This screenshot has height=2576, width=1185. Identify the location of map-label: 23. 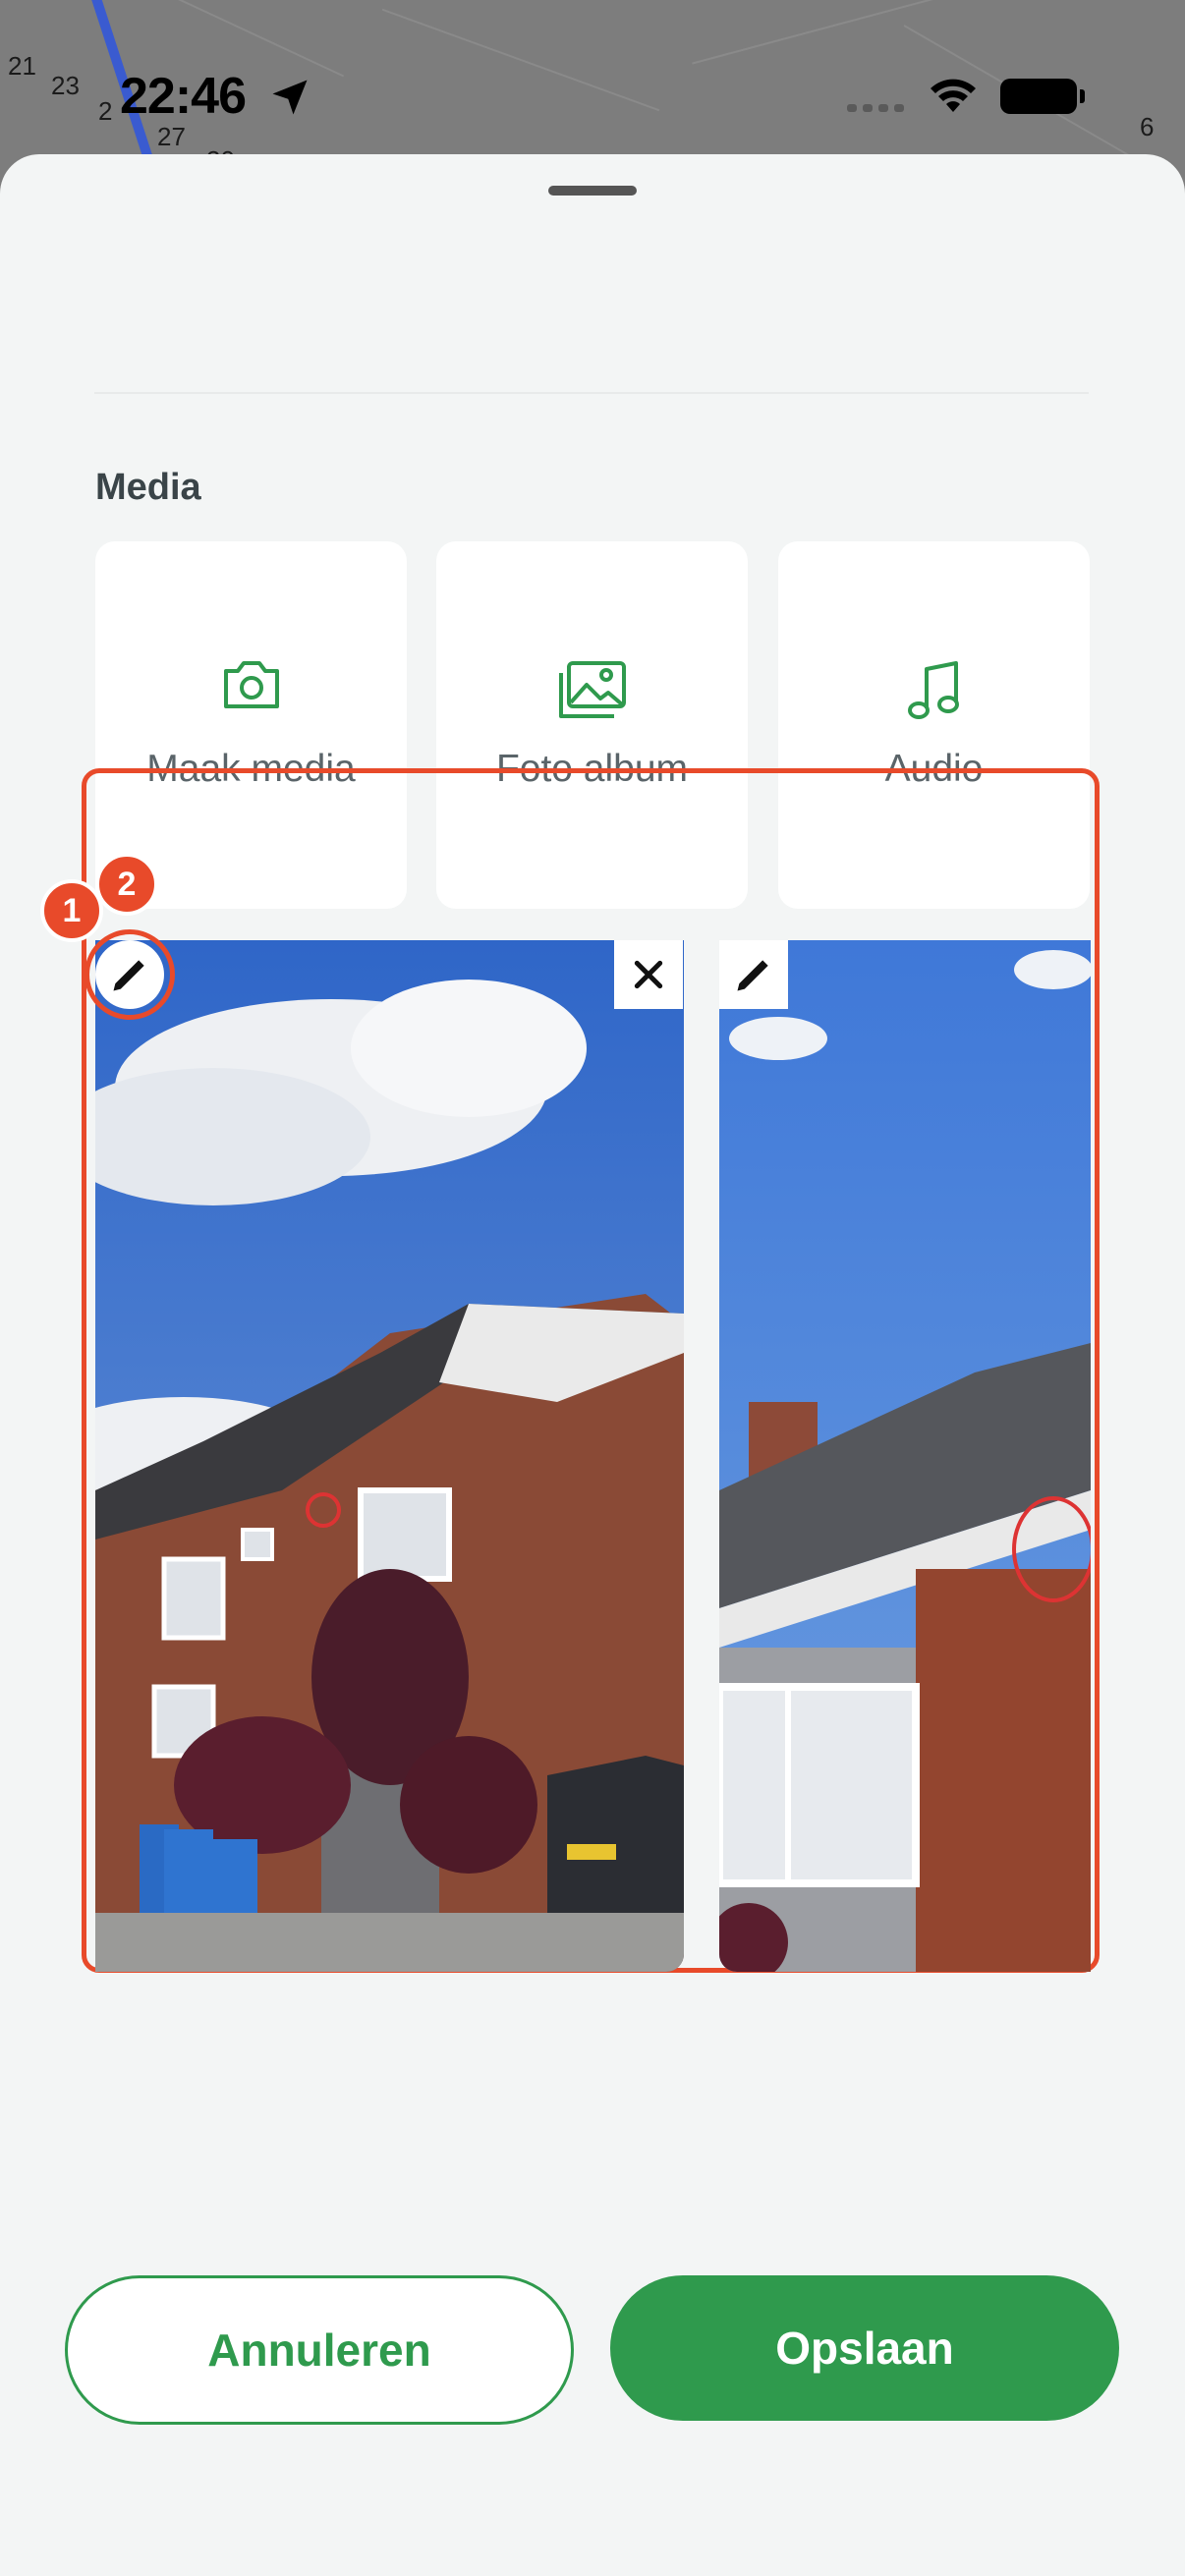
(66, 85).